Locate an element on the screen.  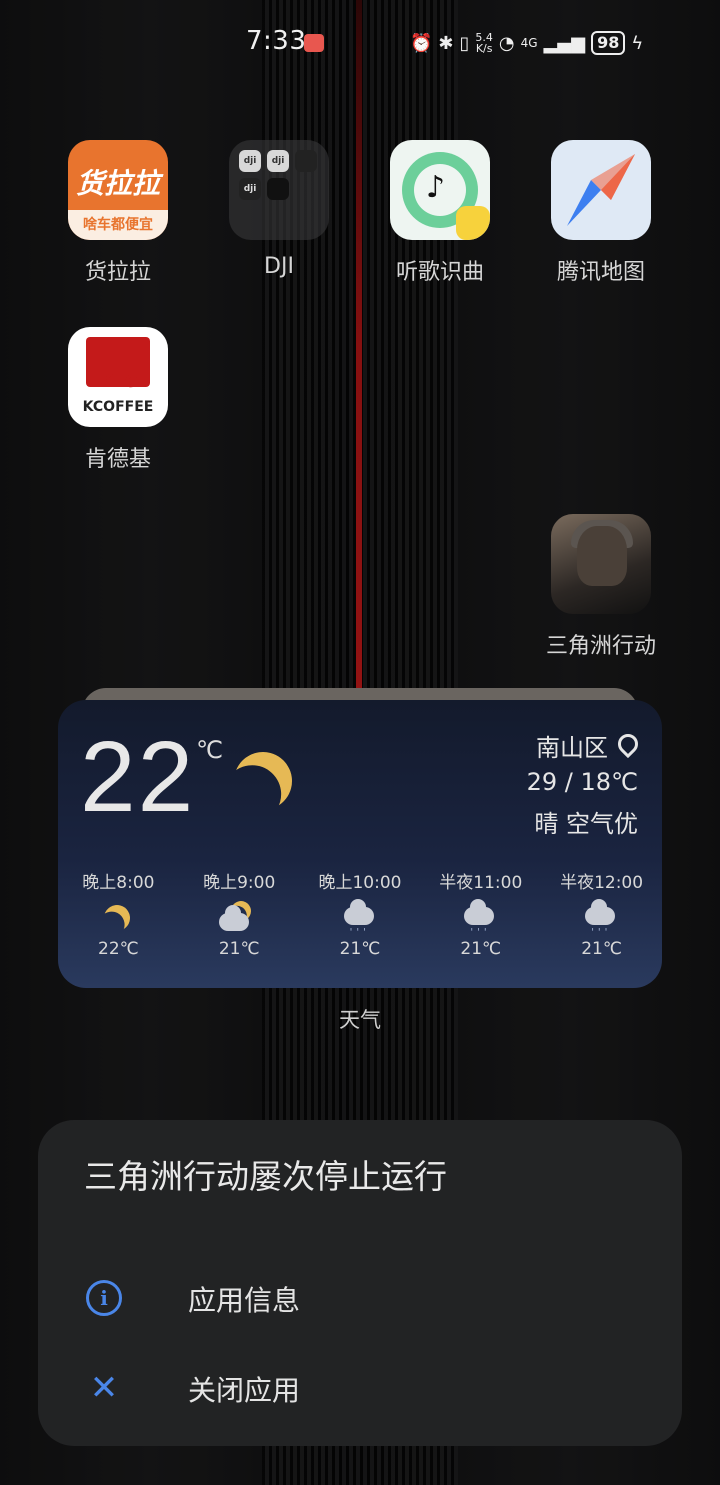
qq-music-badge-icon is located at coordinates (473, 223).